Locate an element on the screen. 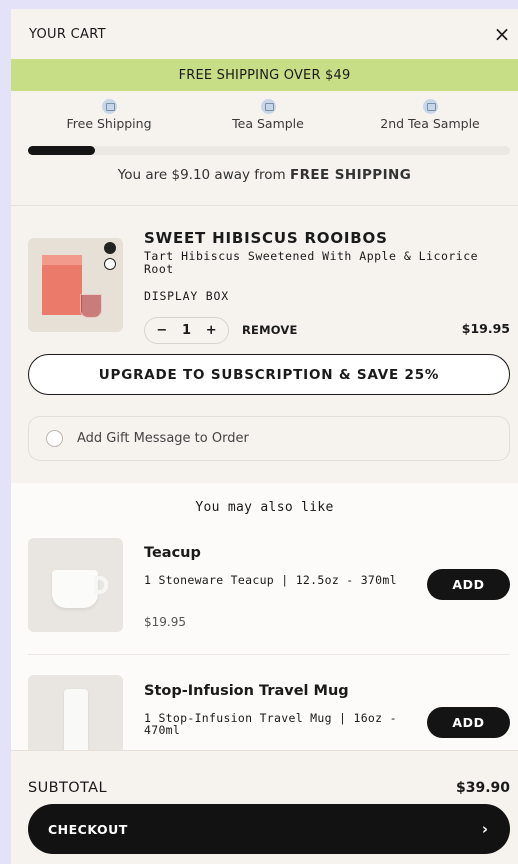 The image size is (518, 864). qty-minus-button: − is located at coordinates (161, 330).